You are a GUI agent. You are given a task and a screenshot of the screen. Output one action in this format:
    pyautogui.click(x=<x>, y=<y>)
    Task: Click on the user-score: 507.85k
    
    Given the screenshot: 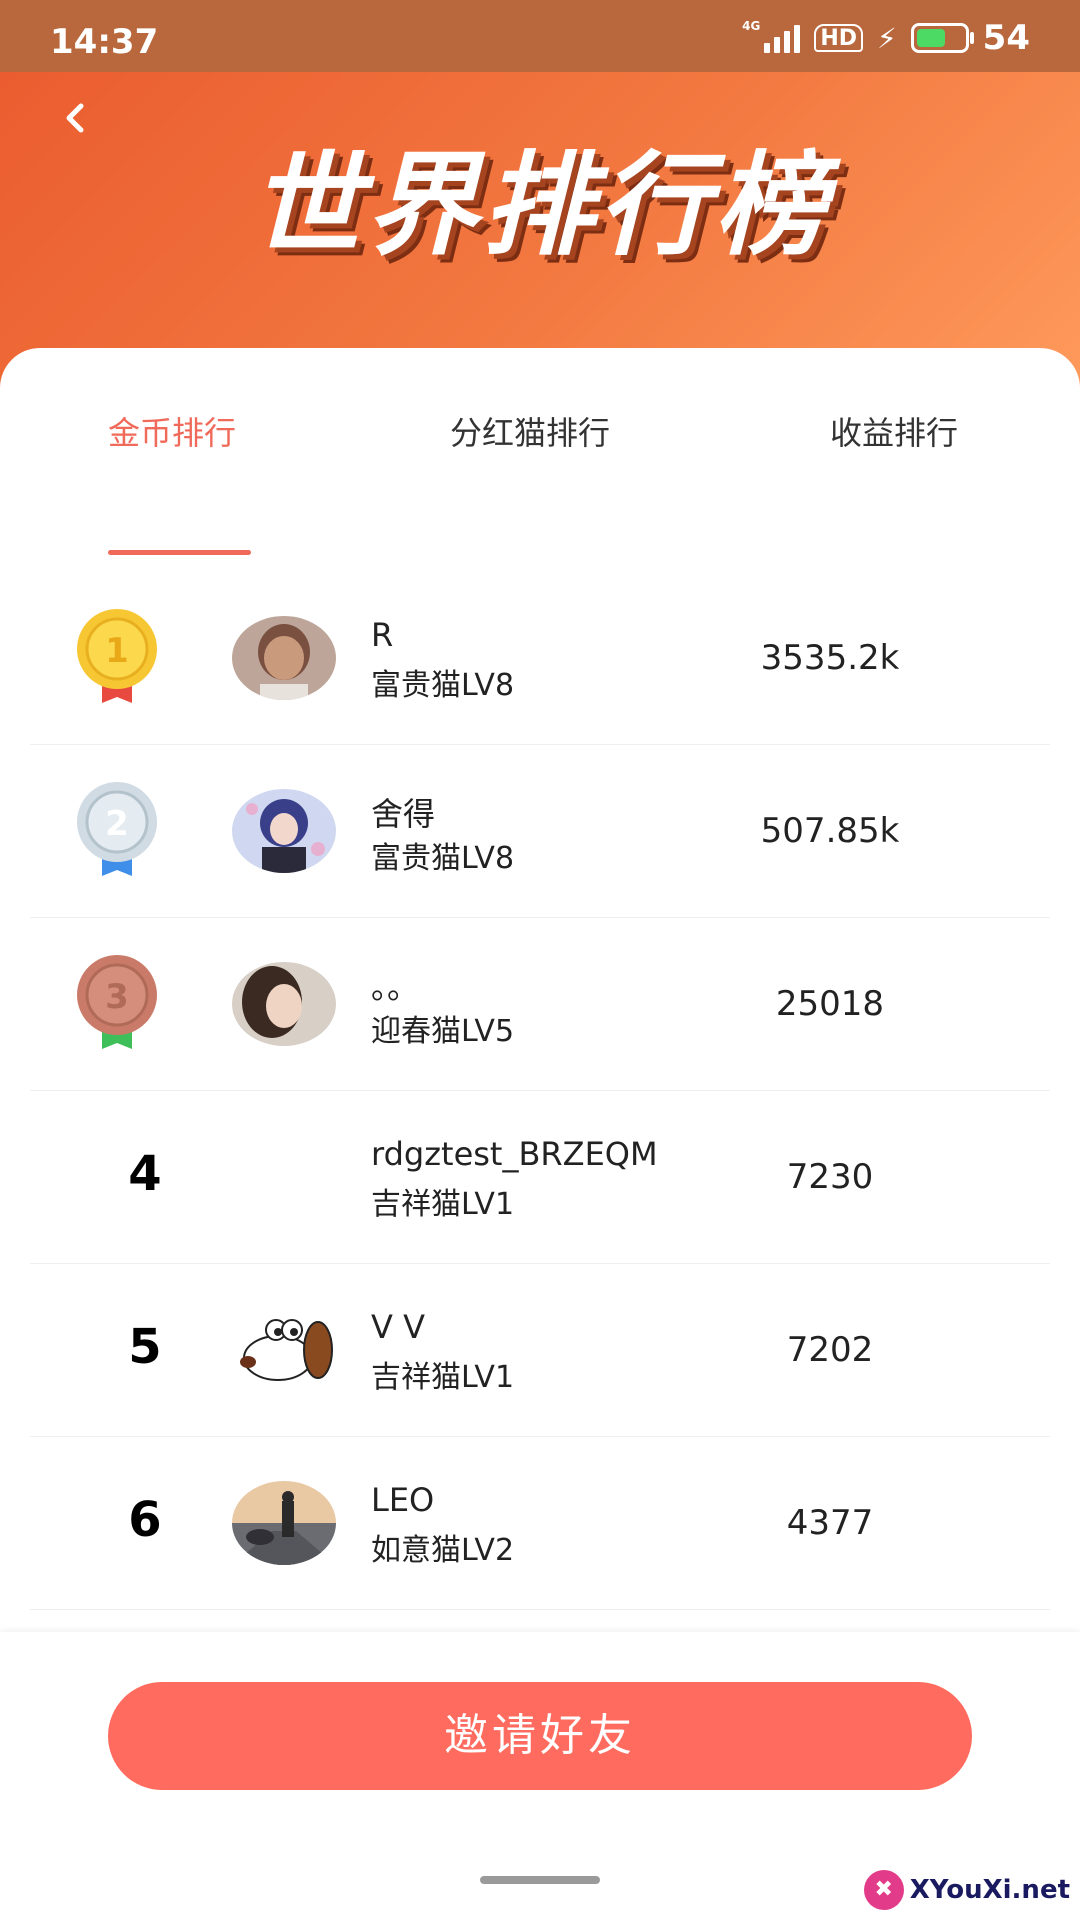 What is the action you would take?
    pyautogui.click(x=830, y=831)
    